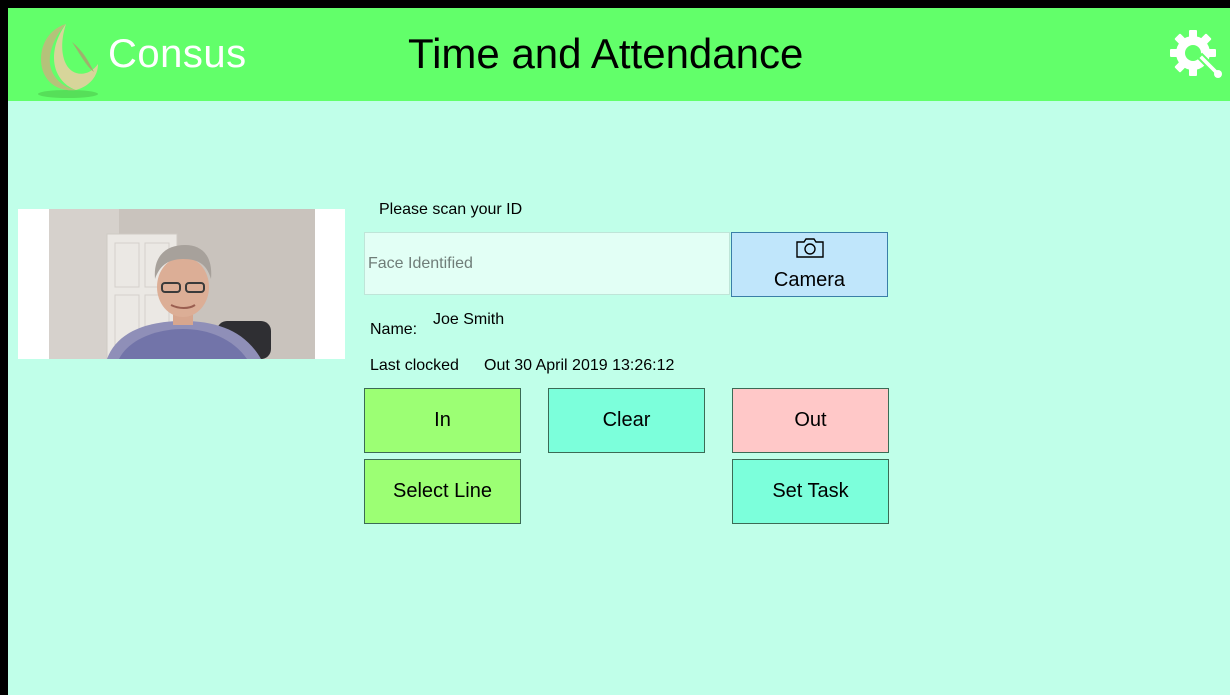 The image size is (1230, 695). Describe the element at coordinates (414, 365) in the screenshot. I see `last-clocked-label: Last clocked` at that location.